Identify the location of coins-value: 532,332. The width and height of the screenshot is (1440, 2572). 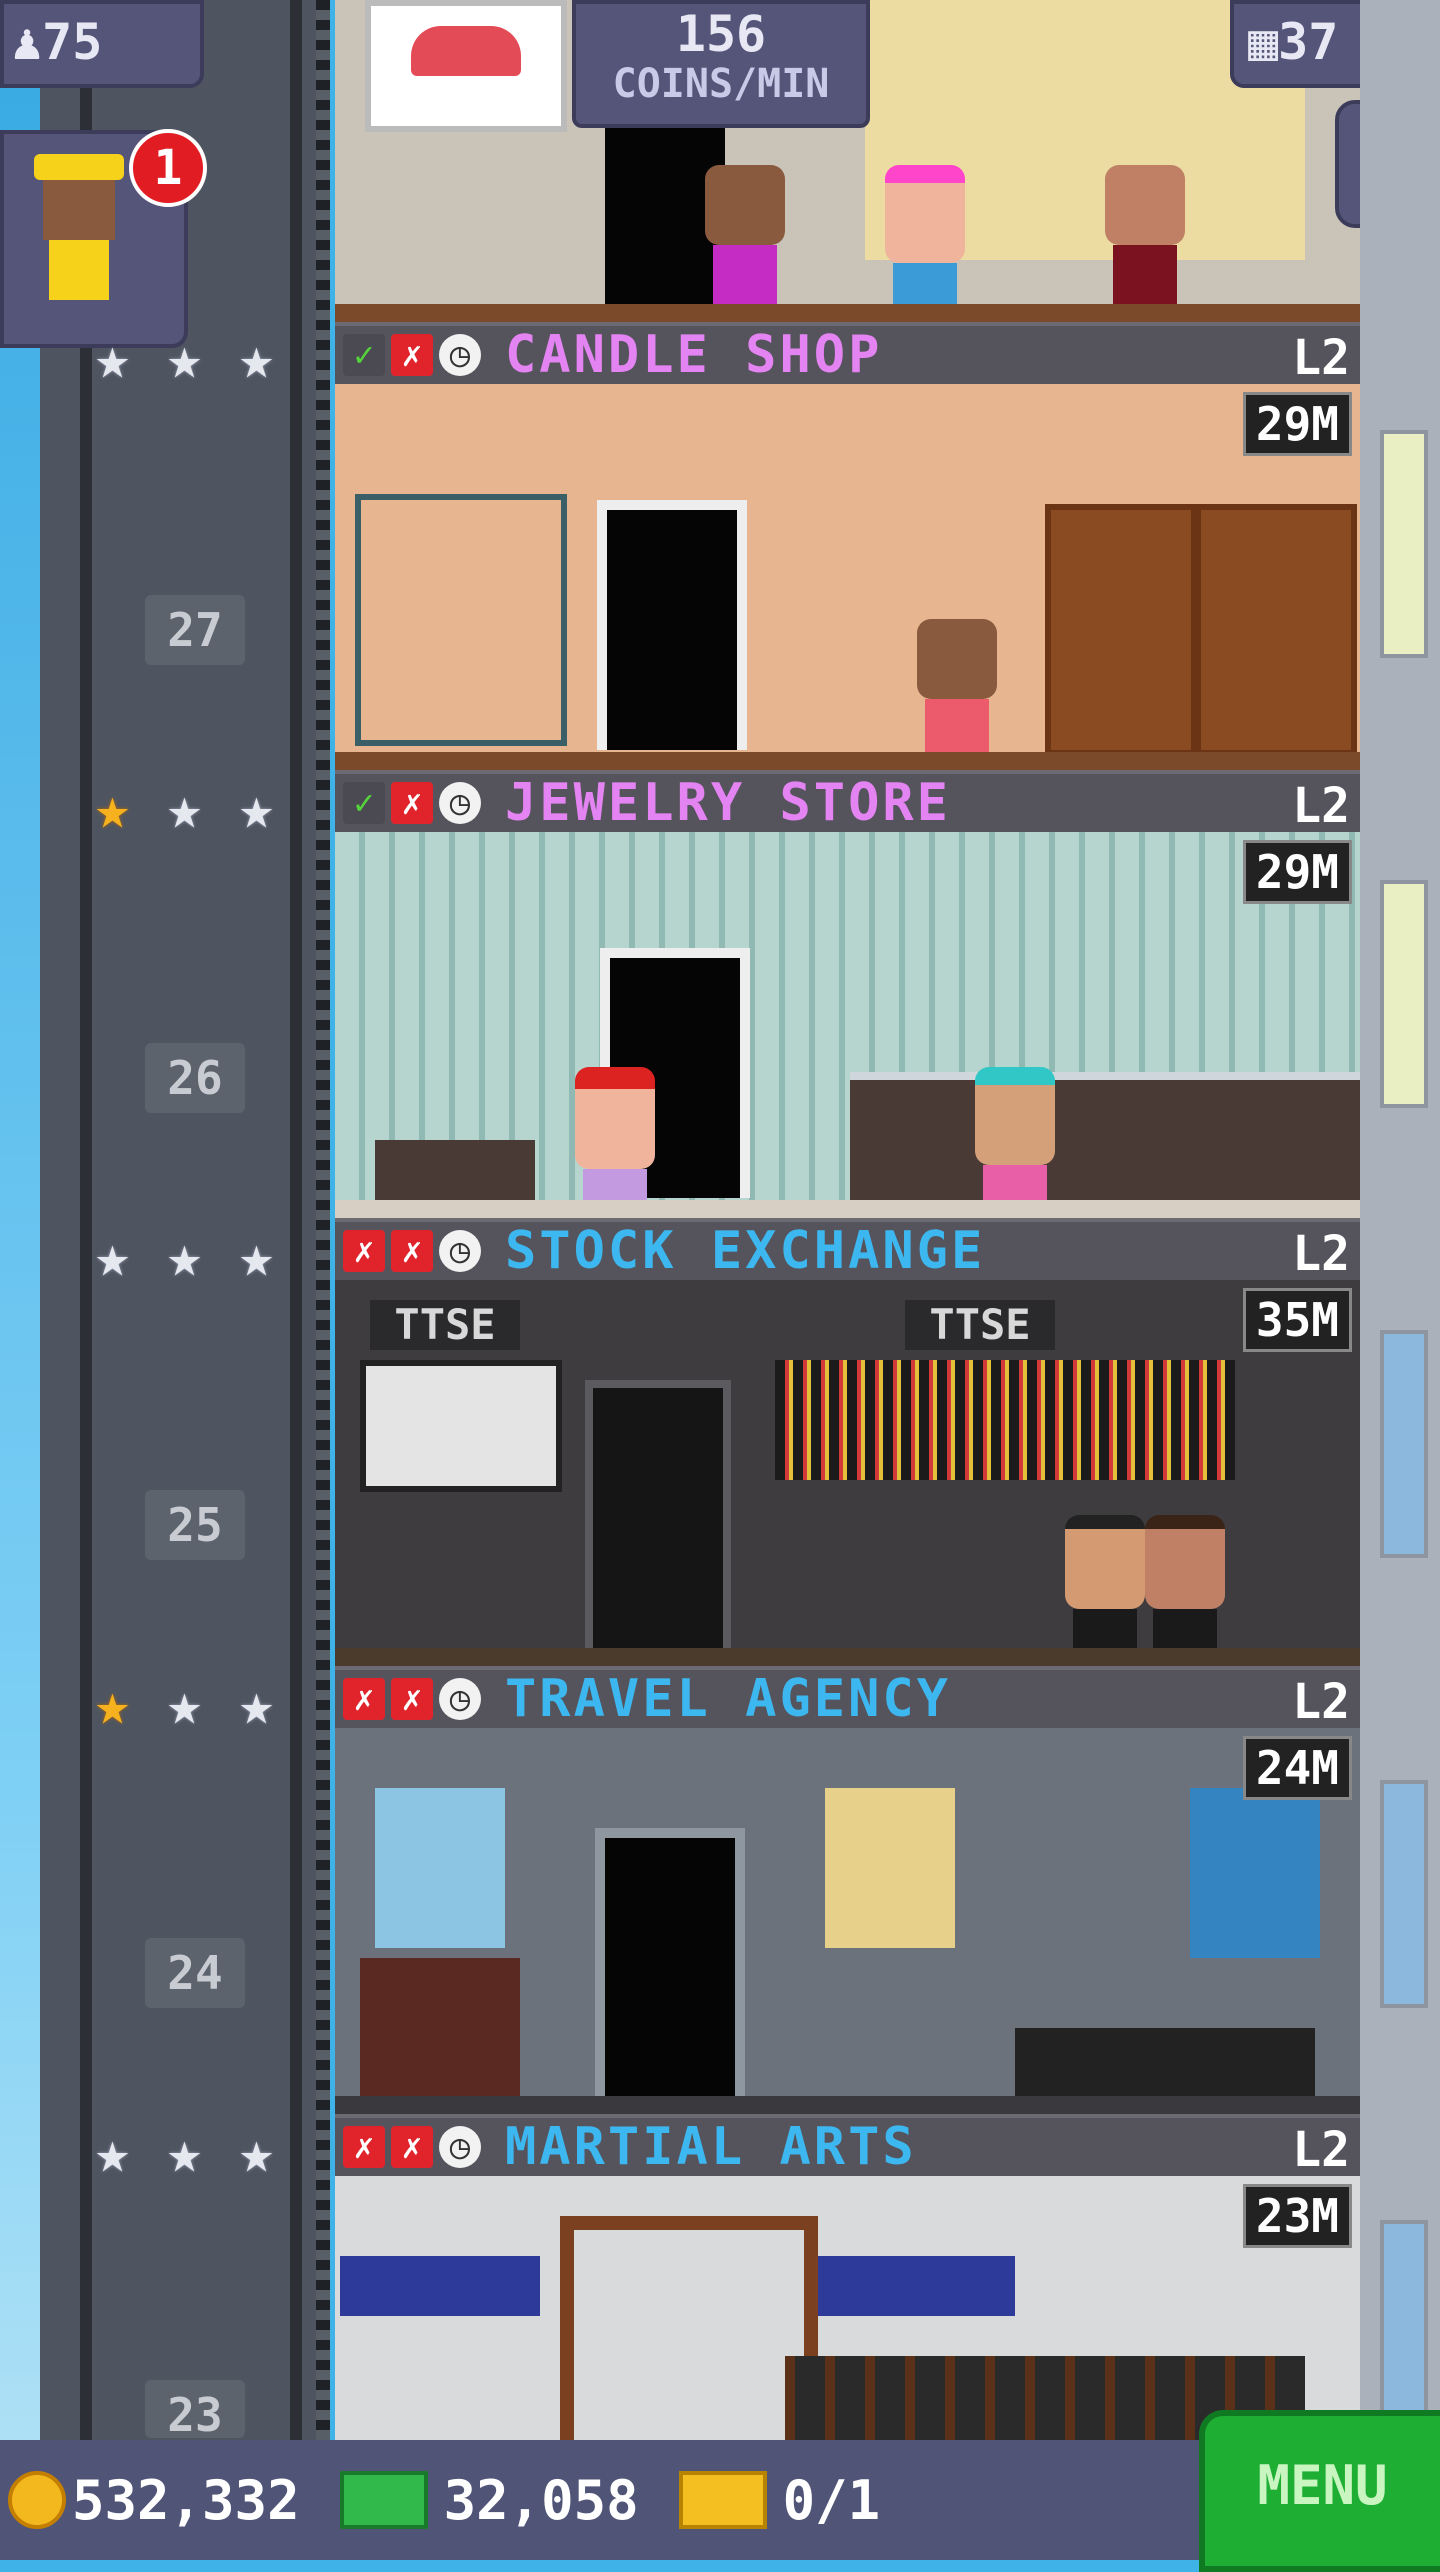
(186, 2500).